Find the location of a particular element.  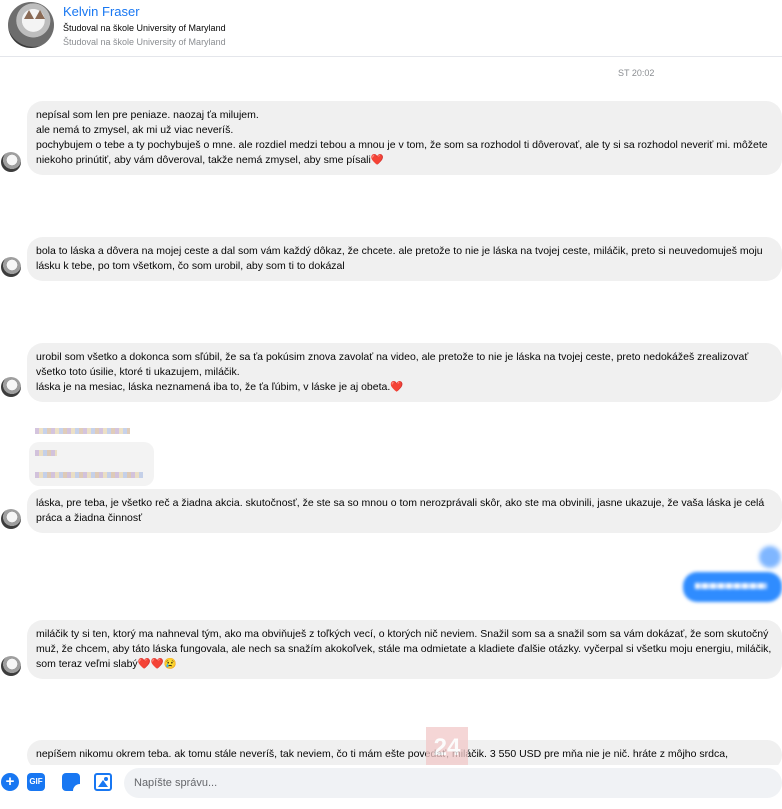

plus-icon: + is located at coordinates (10, 782).